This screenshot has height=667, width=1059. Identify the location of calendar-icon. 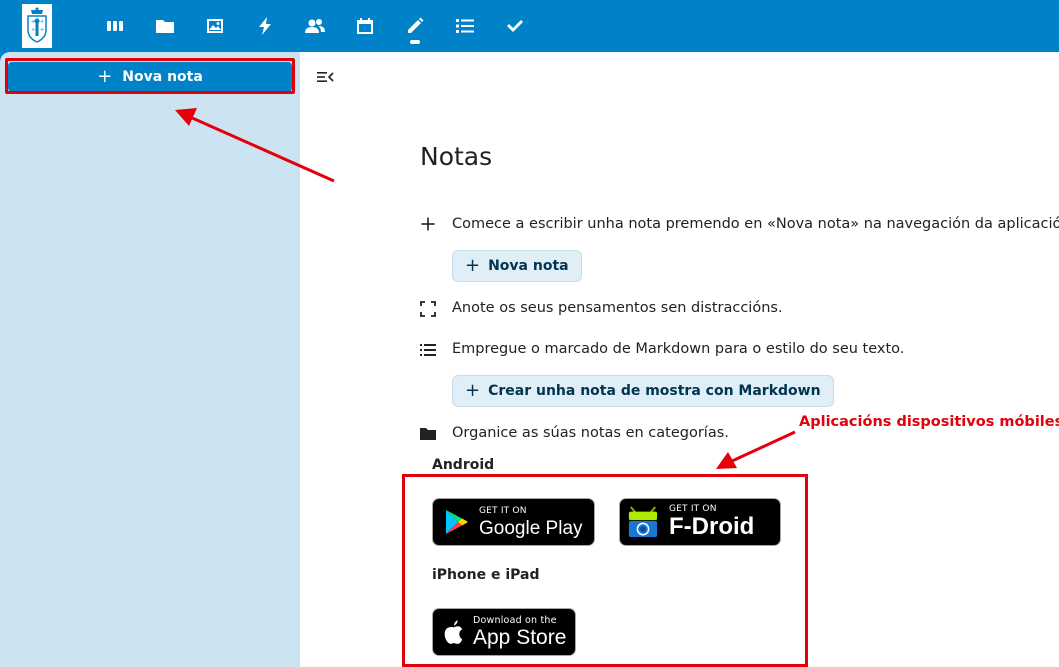
(365, 26).